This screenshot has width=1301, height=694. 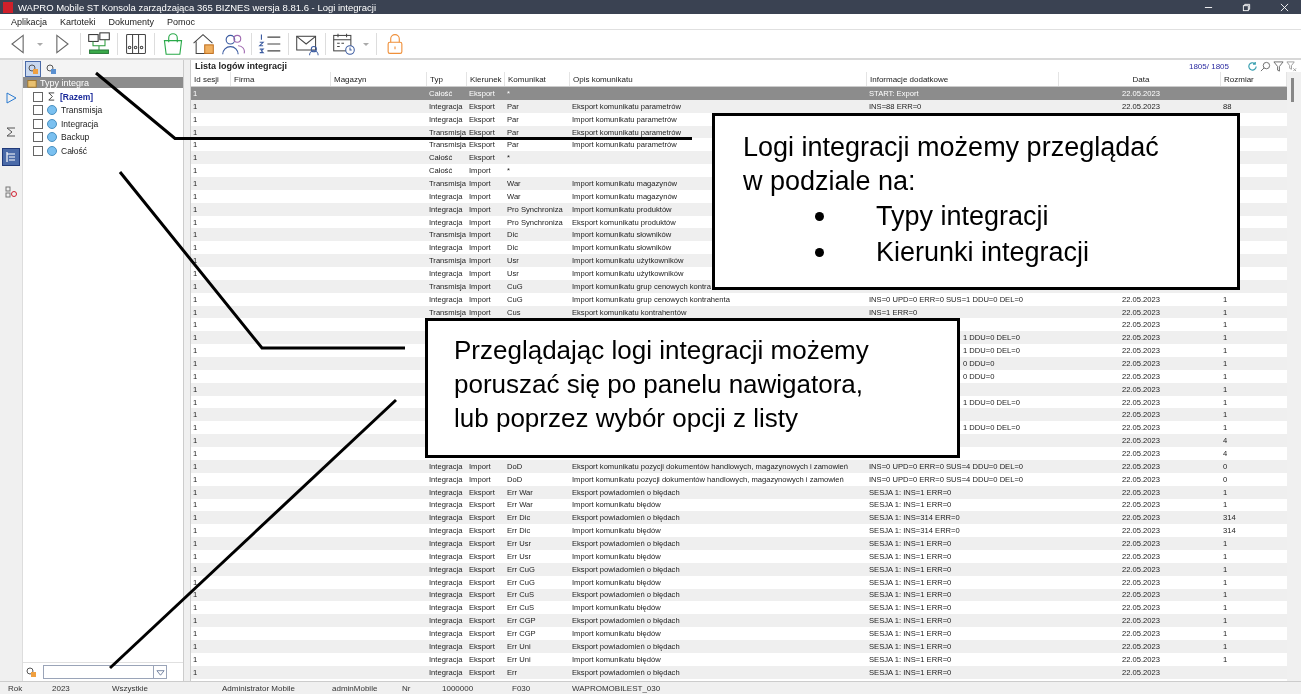 I want to click on callout-text: w podziale na:, so click(x=830, y=181).